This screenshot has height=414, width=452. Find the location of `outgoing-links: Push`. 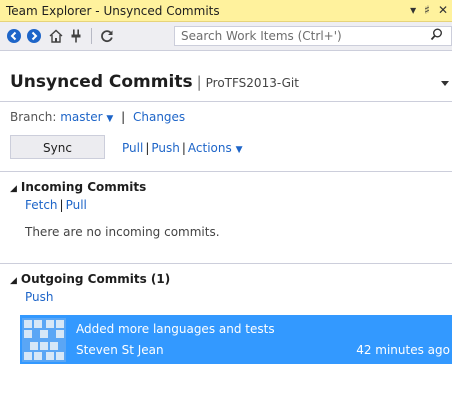

outgoing-links: Push is located at coordinates (39, 297).